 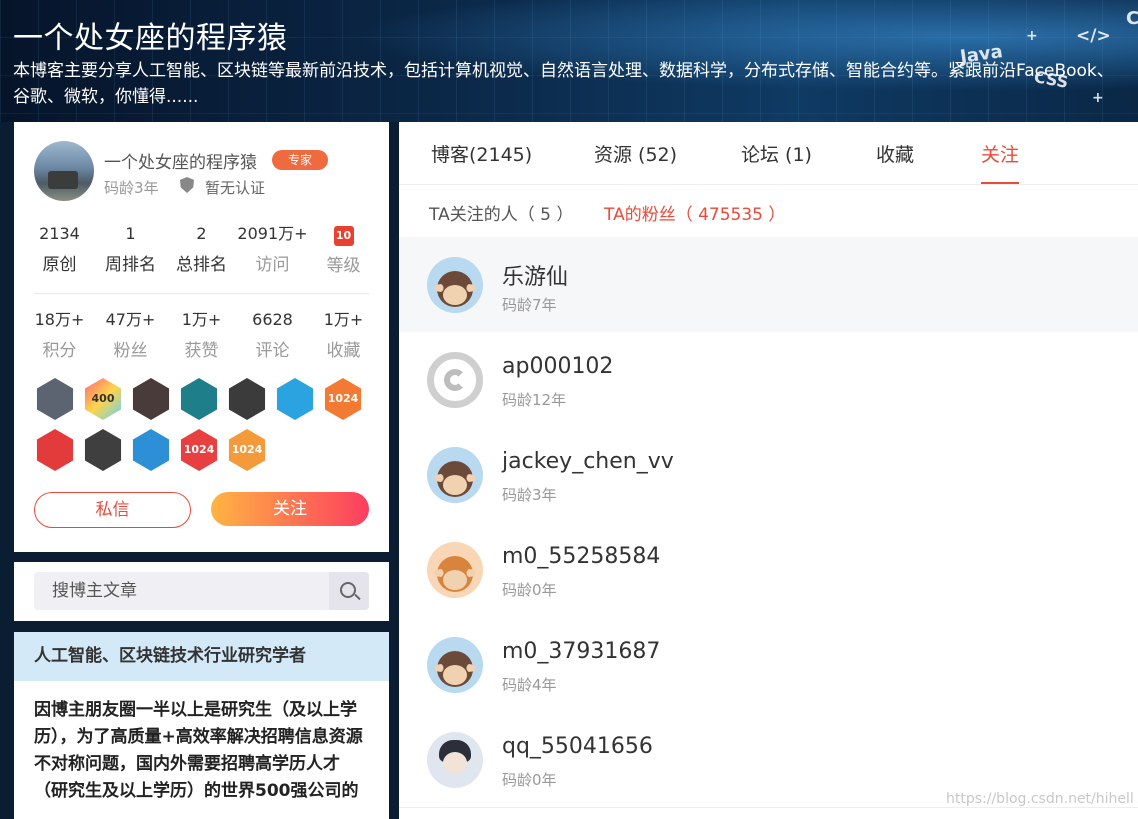 I want to click on message-button: 私信, so click(x=112, y=510).